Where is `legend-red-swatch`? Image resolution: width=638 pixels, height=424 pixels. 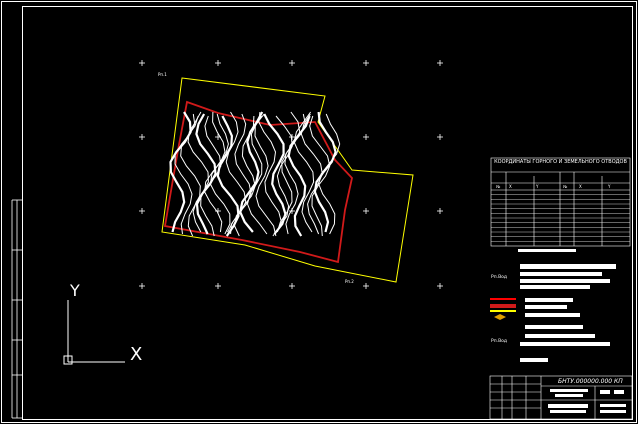
legend-red-swatch is located at coordinates (503, 306).